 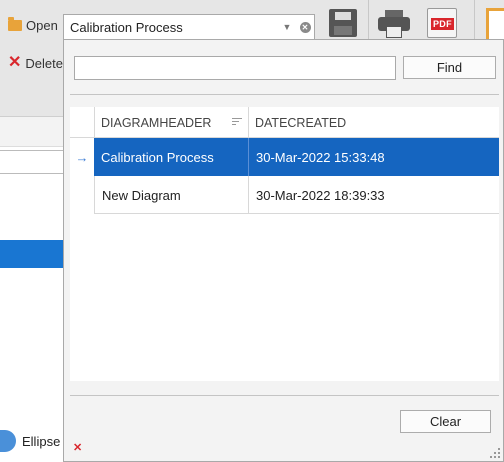 What do you see at coordinates (82, 157) in the screenshot?
I see `row-indicator-arrow-icon: →` at bounding box center [82, 157].